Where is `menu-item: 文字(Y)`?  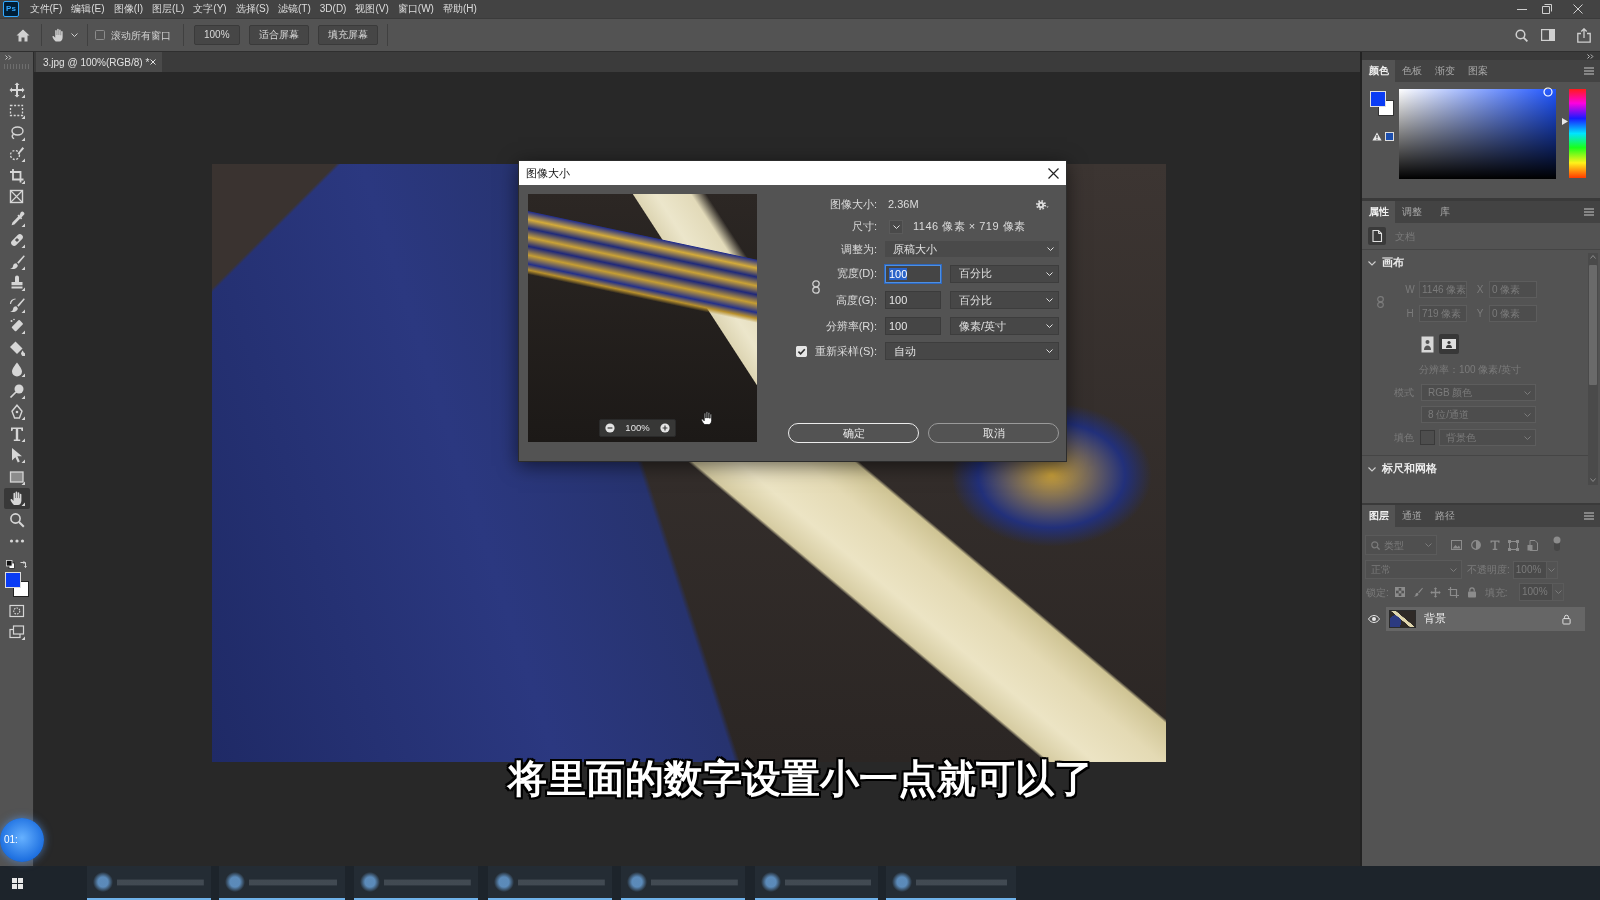 menu-item: 文字(Y) is located at coordinates (210, 9).